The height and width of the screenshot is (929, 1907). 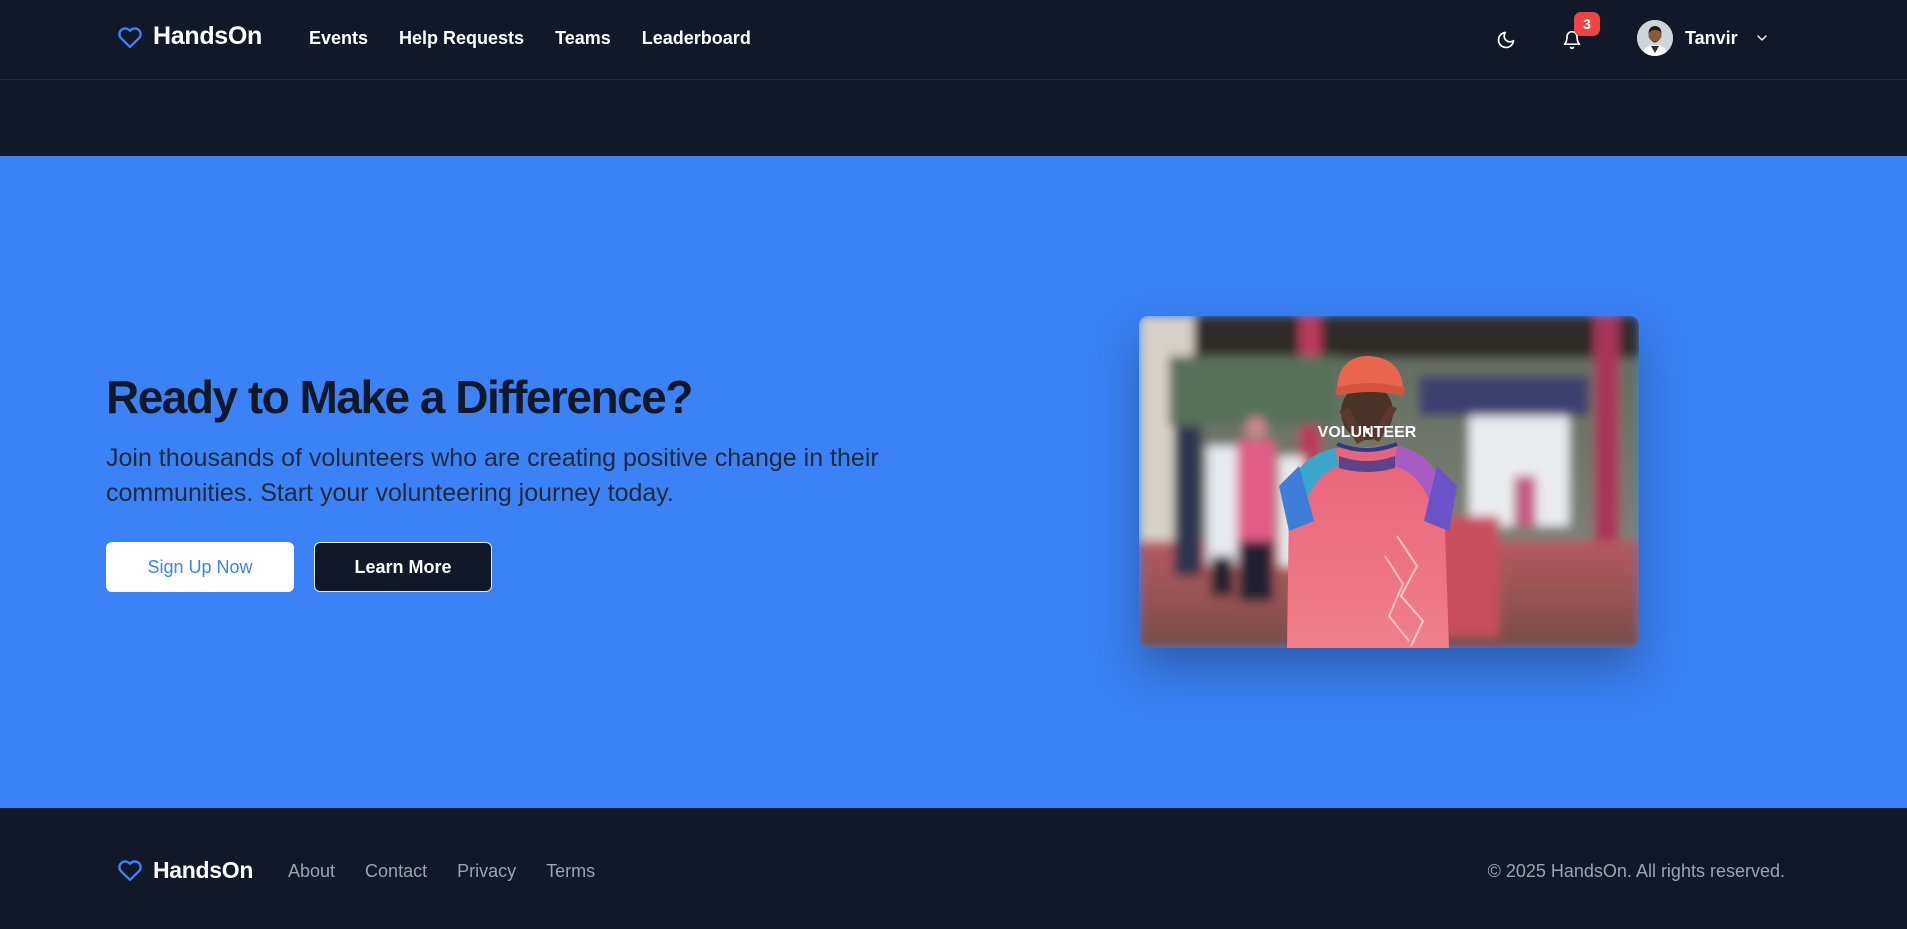 I want to click on footer-brand-name: HandsOn, so click(x=203, y=869).